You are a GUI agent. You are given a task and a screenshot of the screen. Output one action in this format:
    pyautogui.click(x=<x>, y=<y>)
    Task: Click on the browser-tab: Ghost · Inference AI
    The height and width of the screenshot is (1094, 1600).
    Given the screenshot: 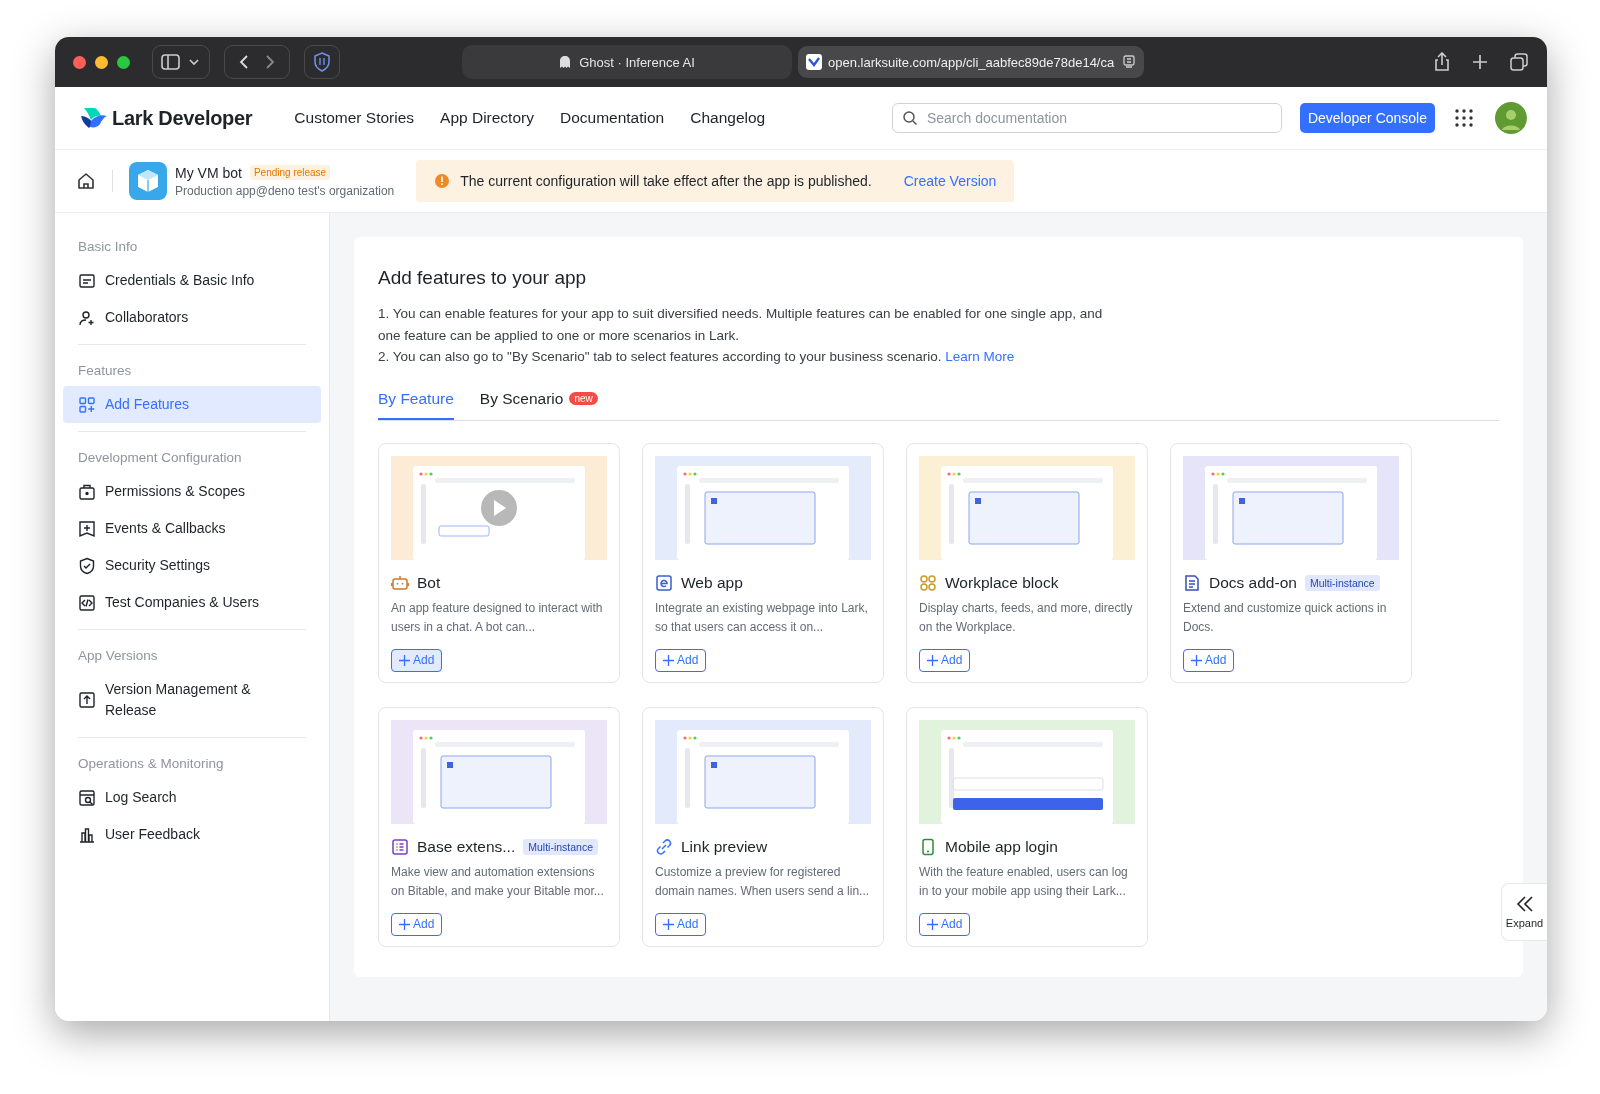 What is the action you would take?
    pyautogui.click(x=627, y=62)
    